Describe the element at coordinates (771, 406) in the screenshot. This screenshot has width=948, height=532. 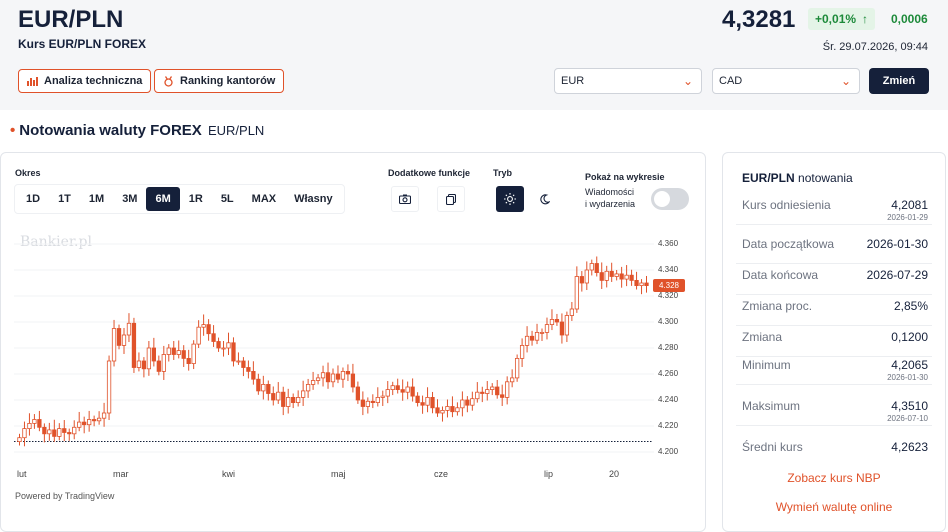
I see `summary-row-label: Maksimum` at that location.